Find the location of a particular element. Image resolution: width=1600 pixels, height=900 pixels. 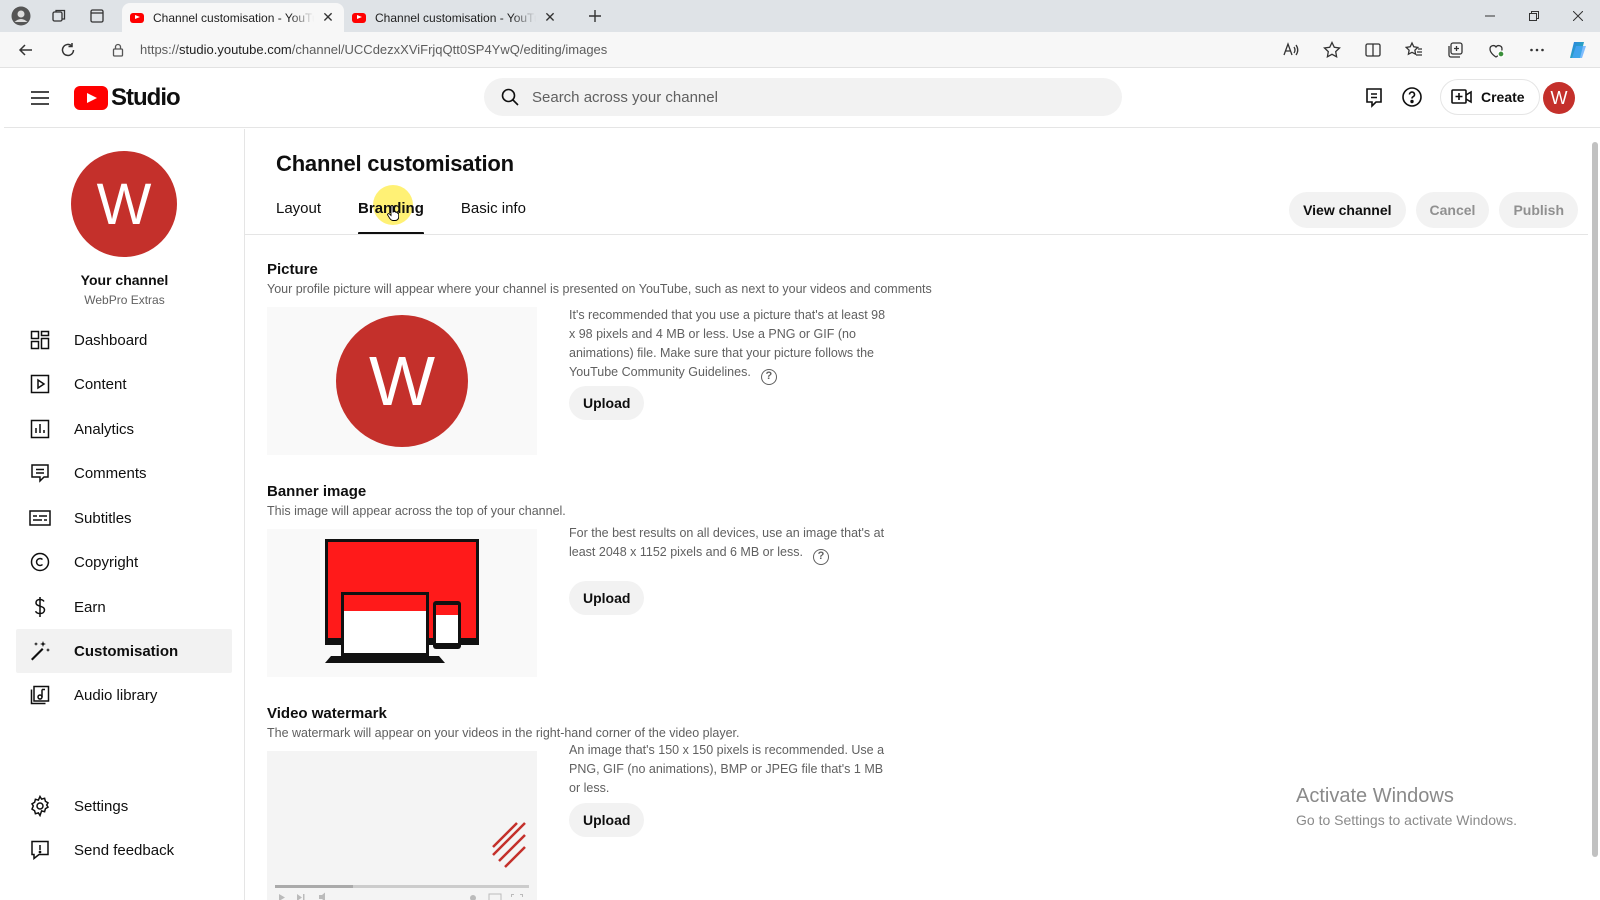

view-channel-button: View channel is located at coordinates (1347, 210).